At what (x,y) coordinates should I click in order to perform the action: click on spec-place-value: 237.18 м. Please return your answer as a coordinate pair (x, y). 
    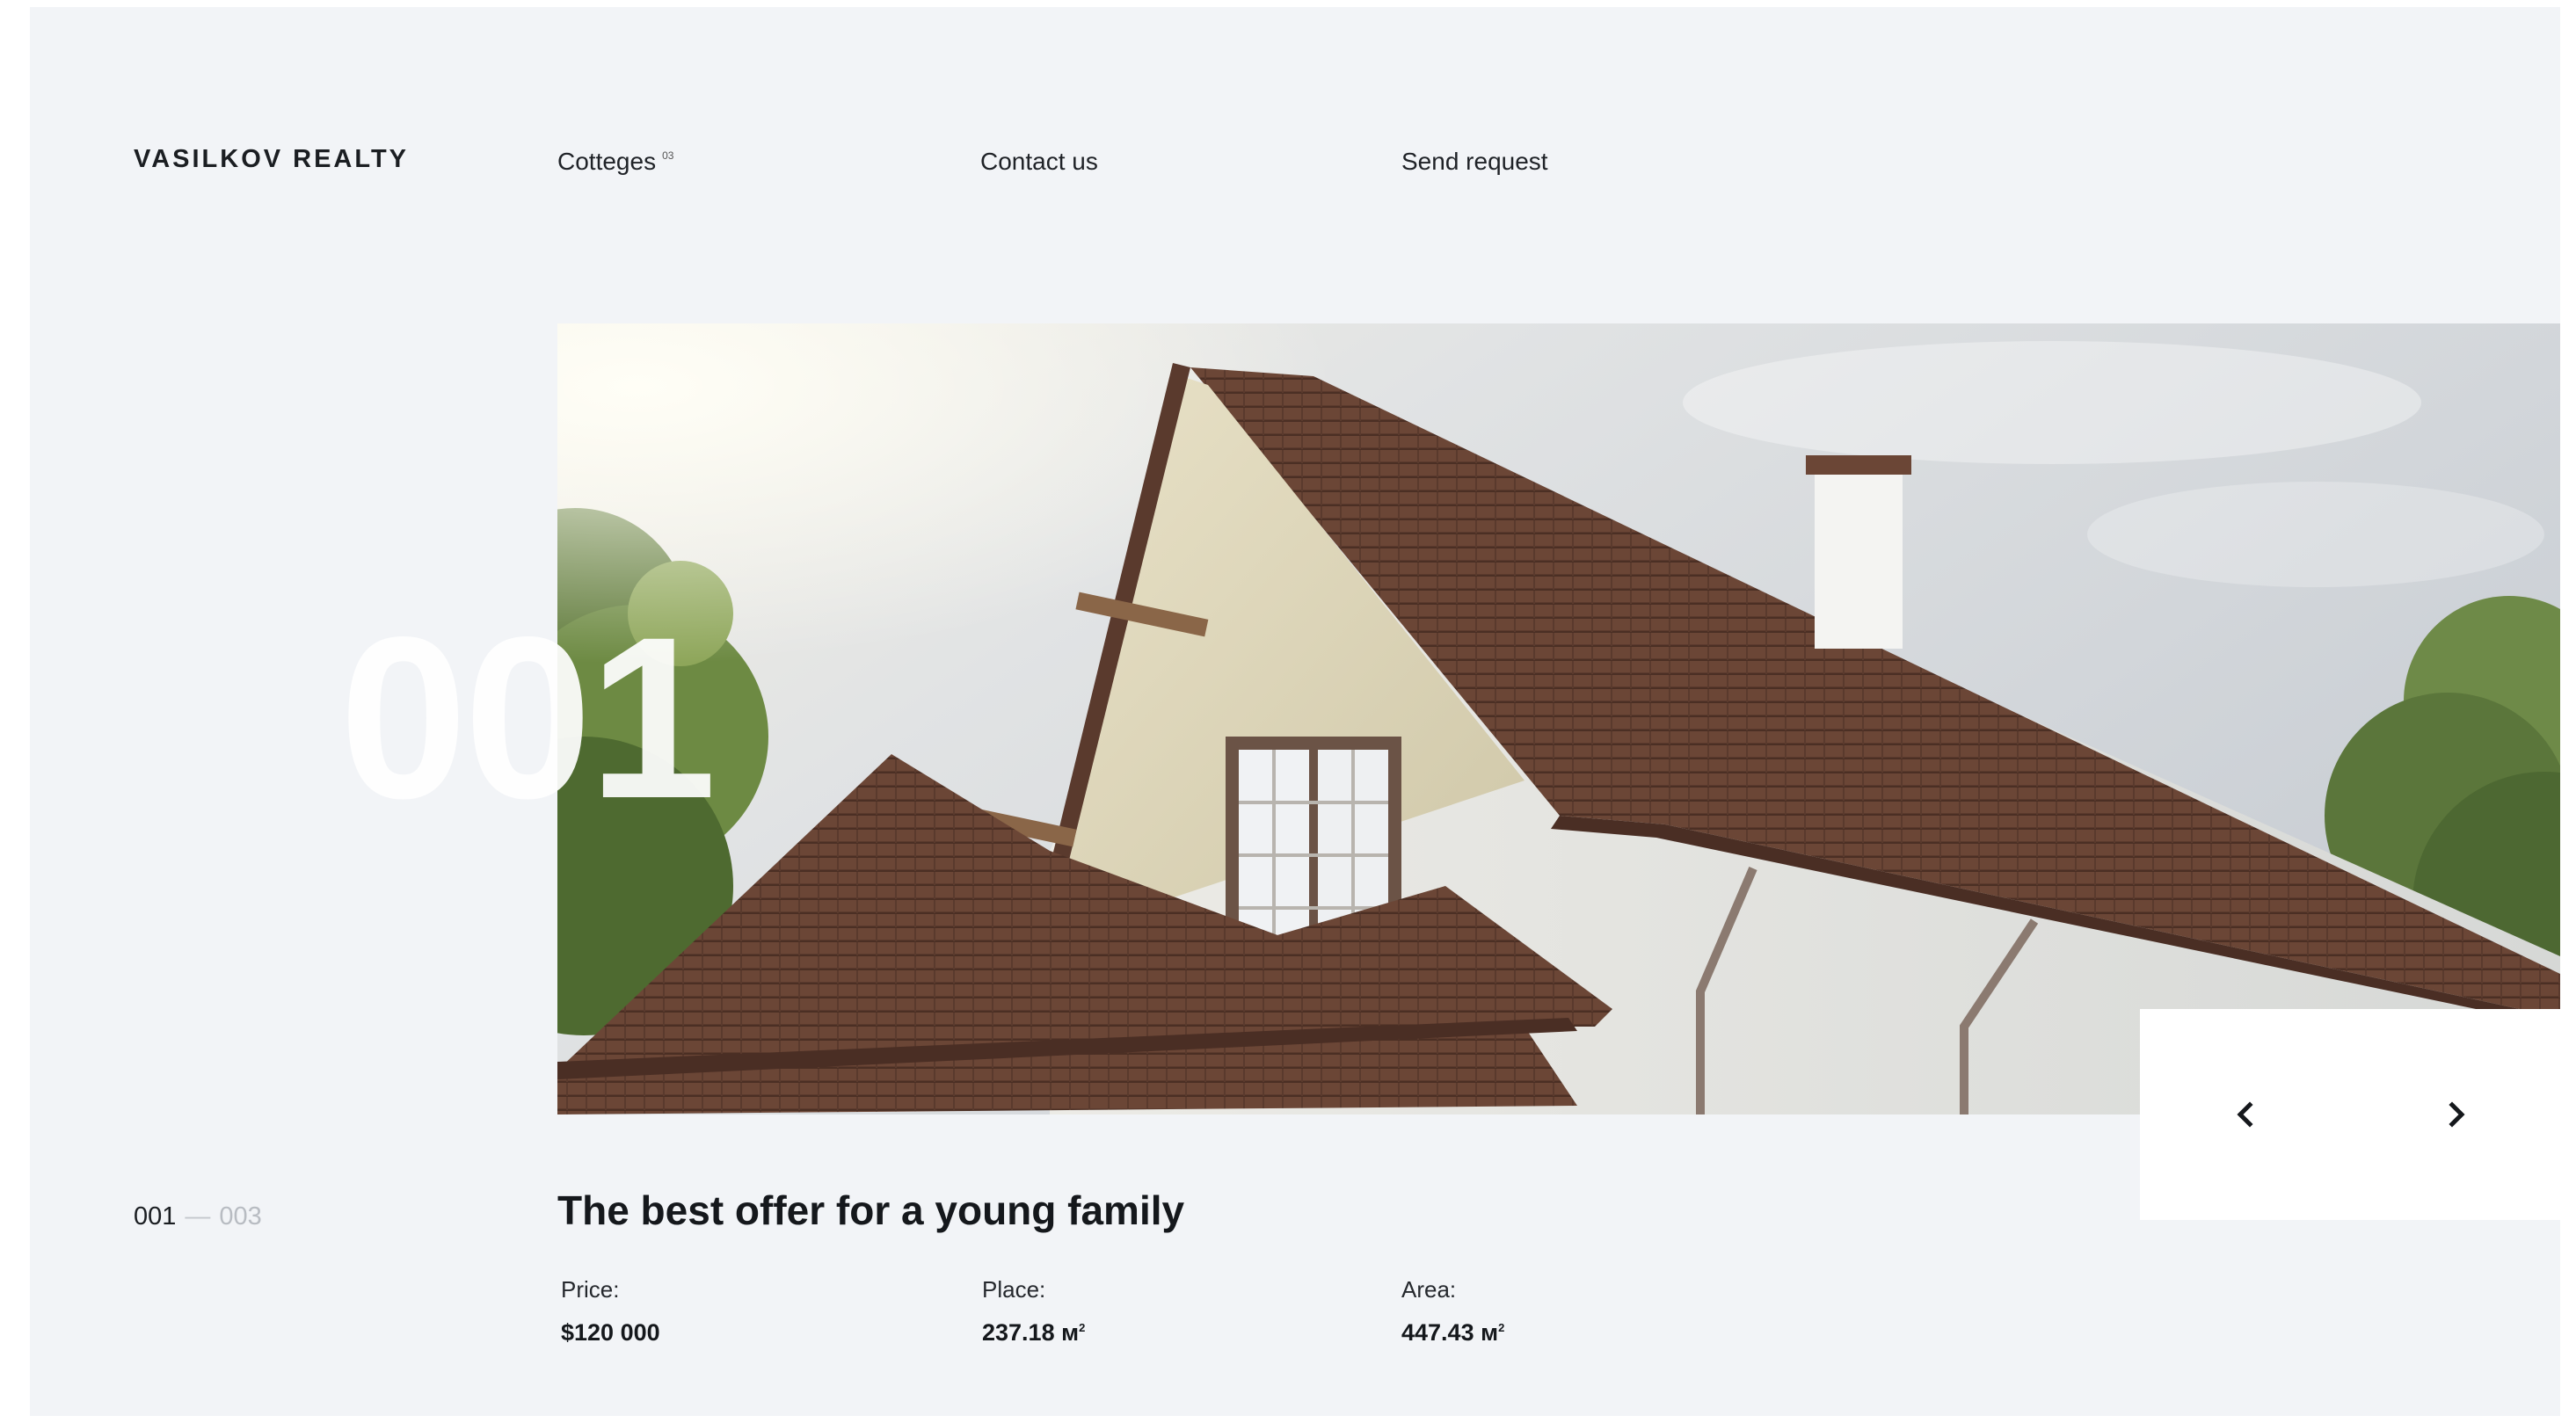
    Looking at the image, I should click on (1031, 1332).